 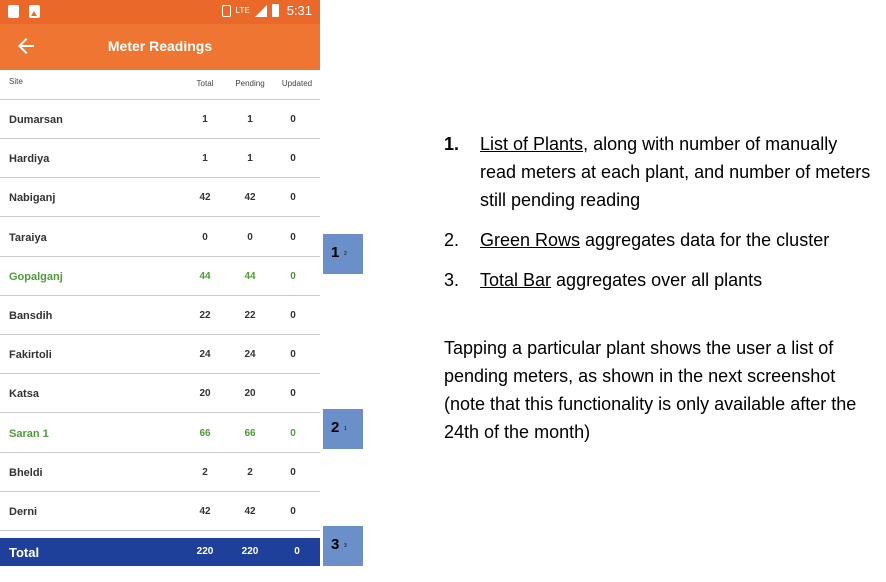 What do you see at coordinates (205, 83) in the screenshot?
I see `header-total: Total` at bounding box center [205, 83].